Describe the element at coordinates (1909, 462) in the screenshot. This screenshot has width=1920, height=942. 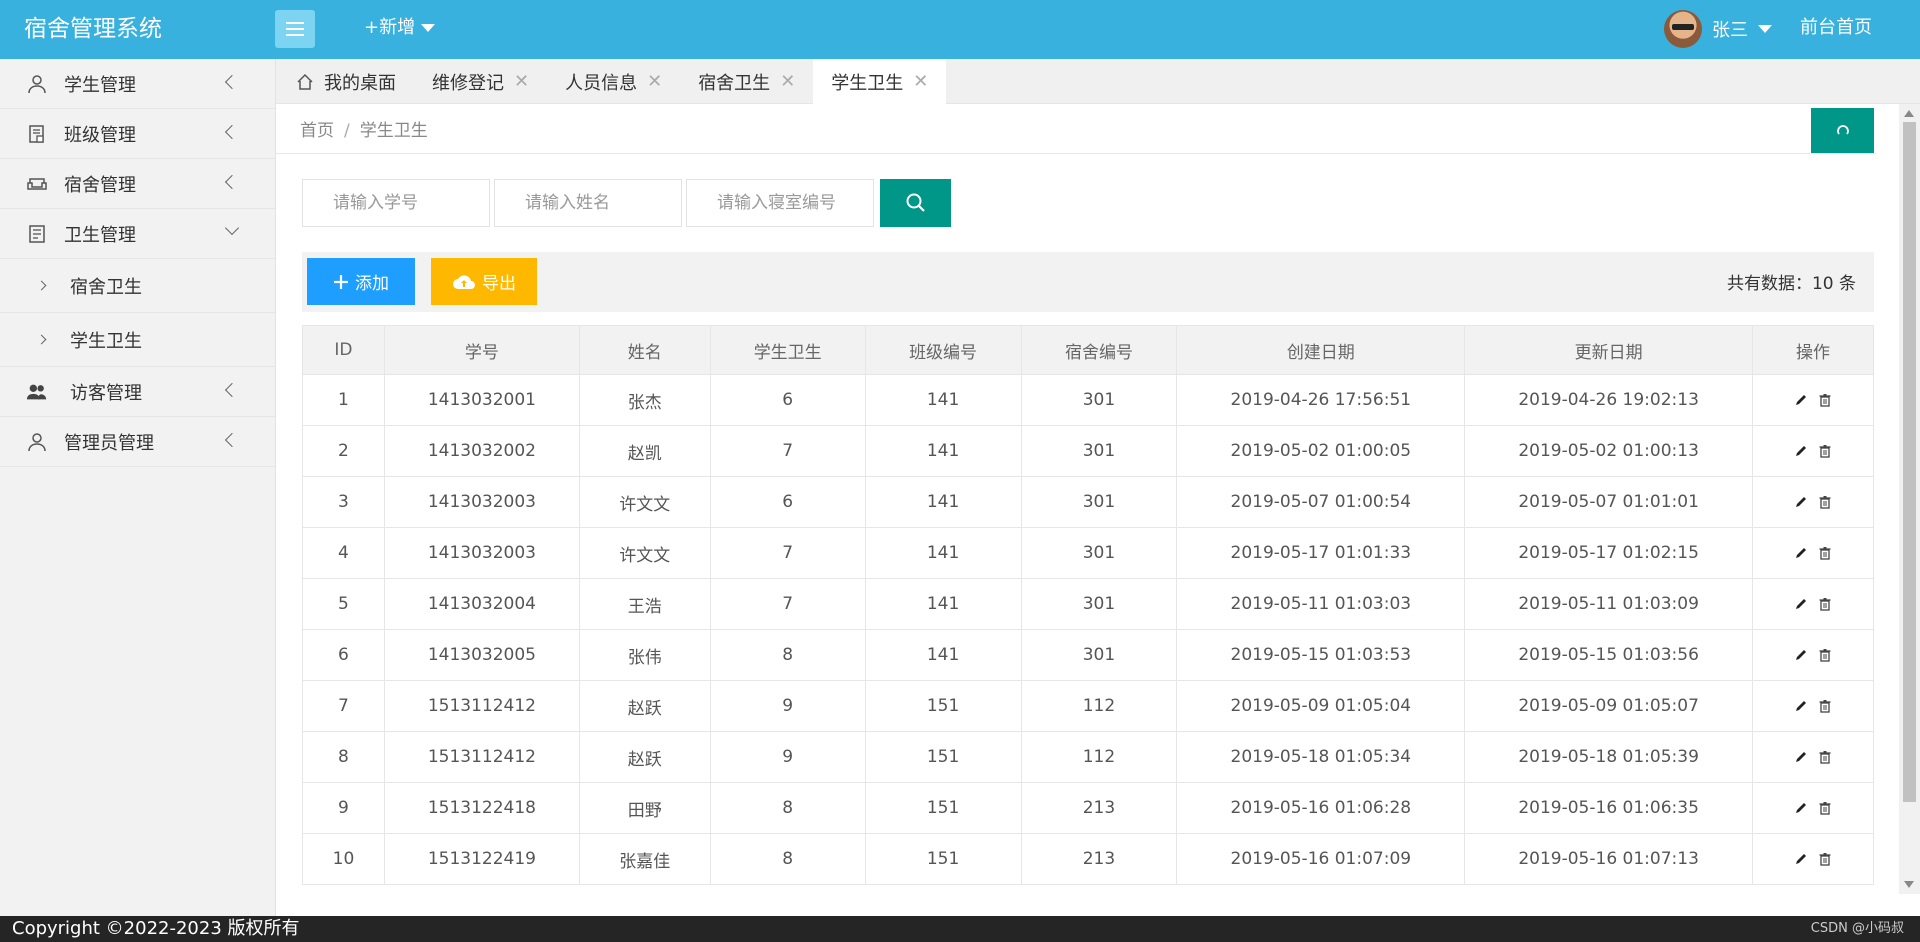
I see `scroll-thumb` at that location.